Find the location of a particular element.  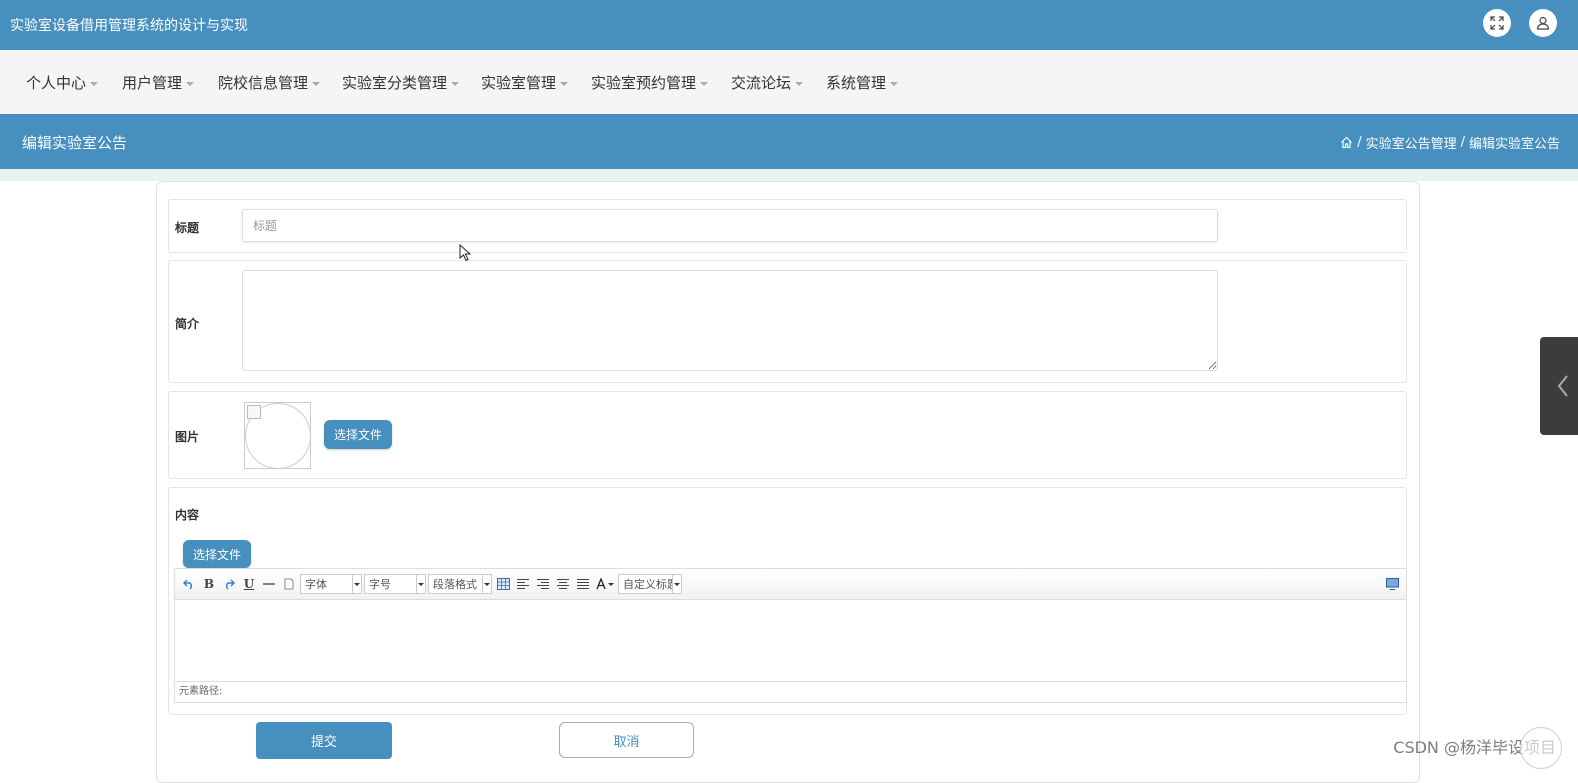

clear-format-button is located at coordinates (289, 584).